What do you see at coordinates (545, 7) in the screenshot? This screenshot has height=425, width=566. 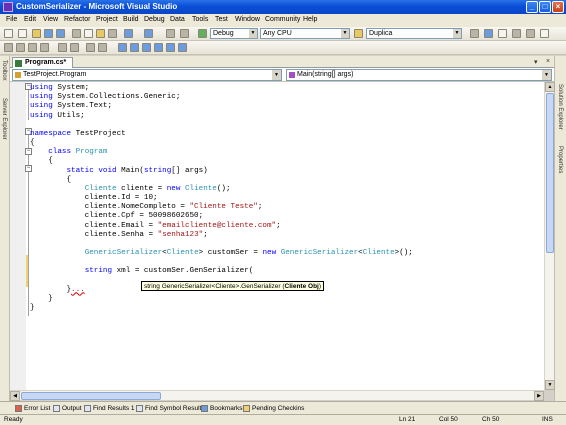 I see `maximize-button: □` at bounding box center [545, 7].